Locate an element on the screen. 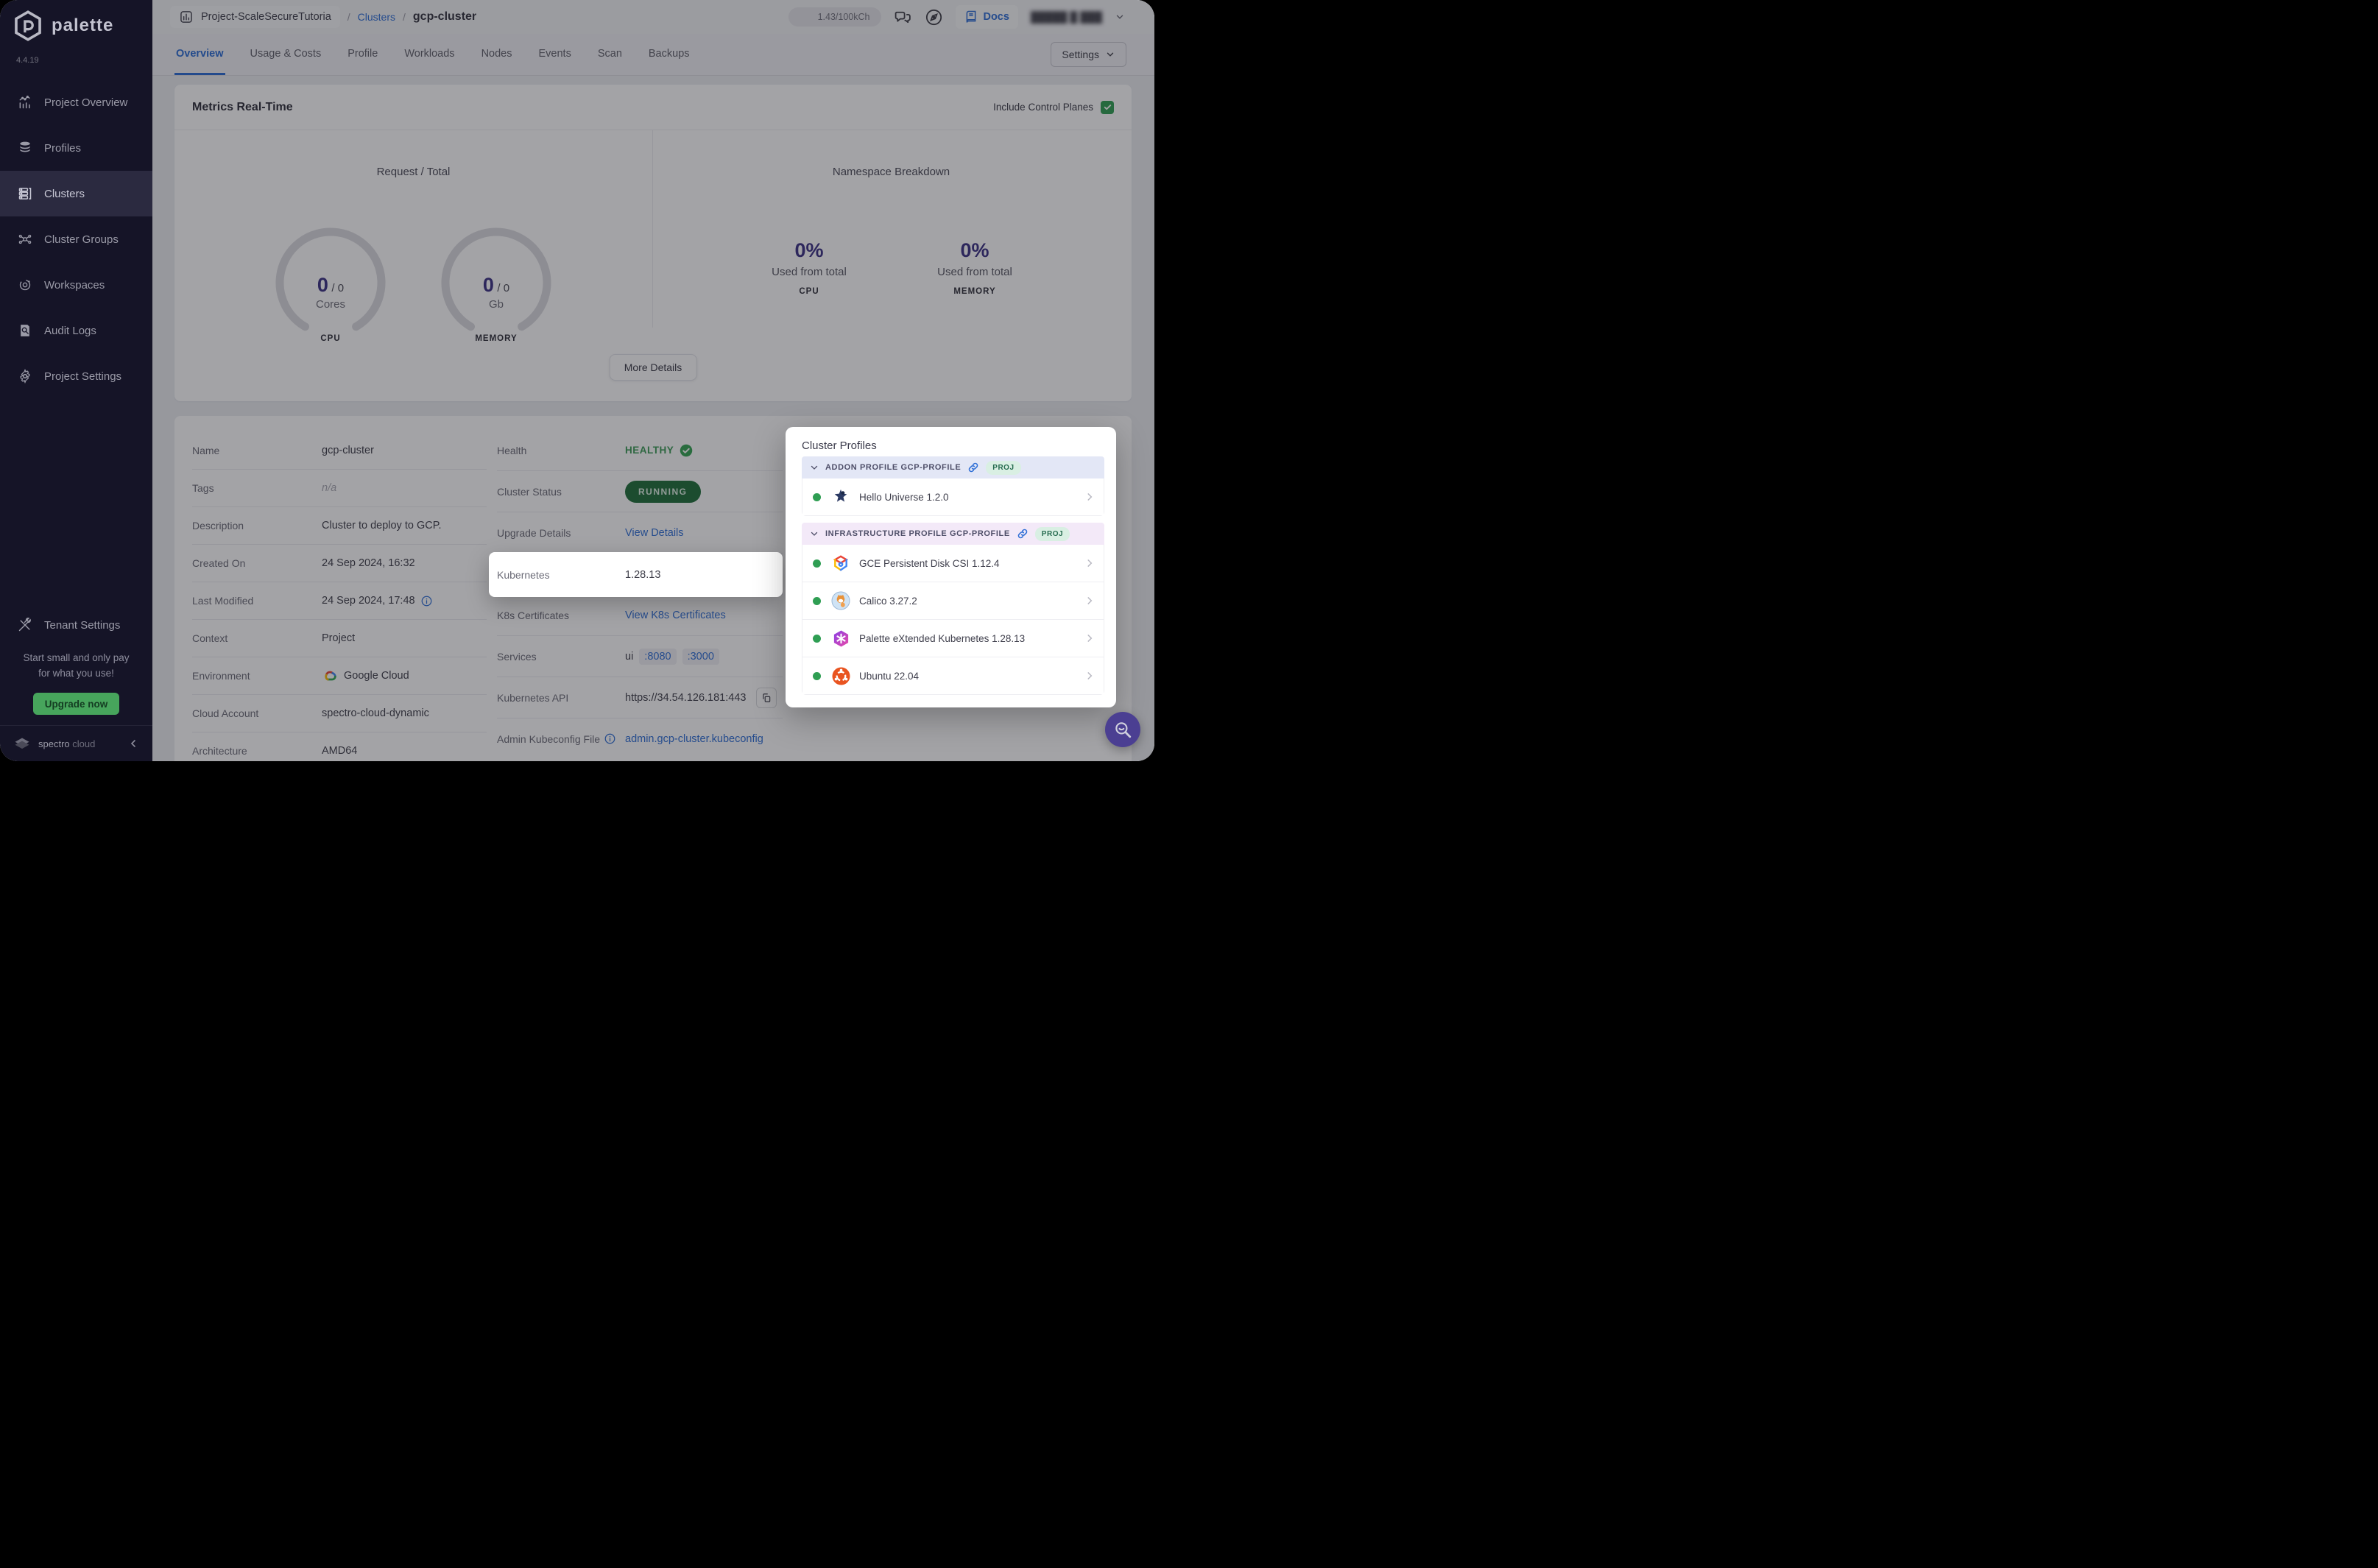 The height and width of the screenshot is (1568, 2378). sidebar-item-label: Project Overview is located at coordinates (86, 103).